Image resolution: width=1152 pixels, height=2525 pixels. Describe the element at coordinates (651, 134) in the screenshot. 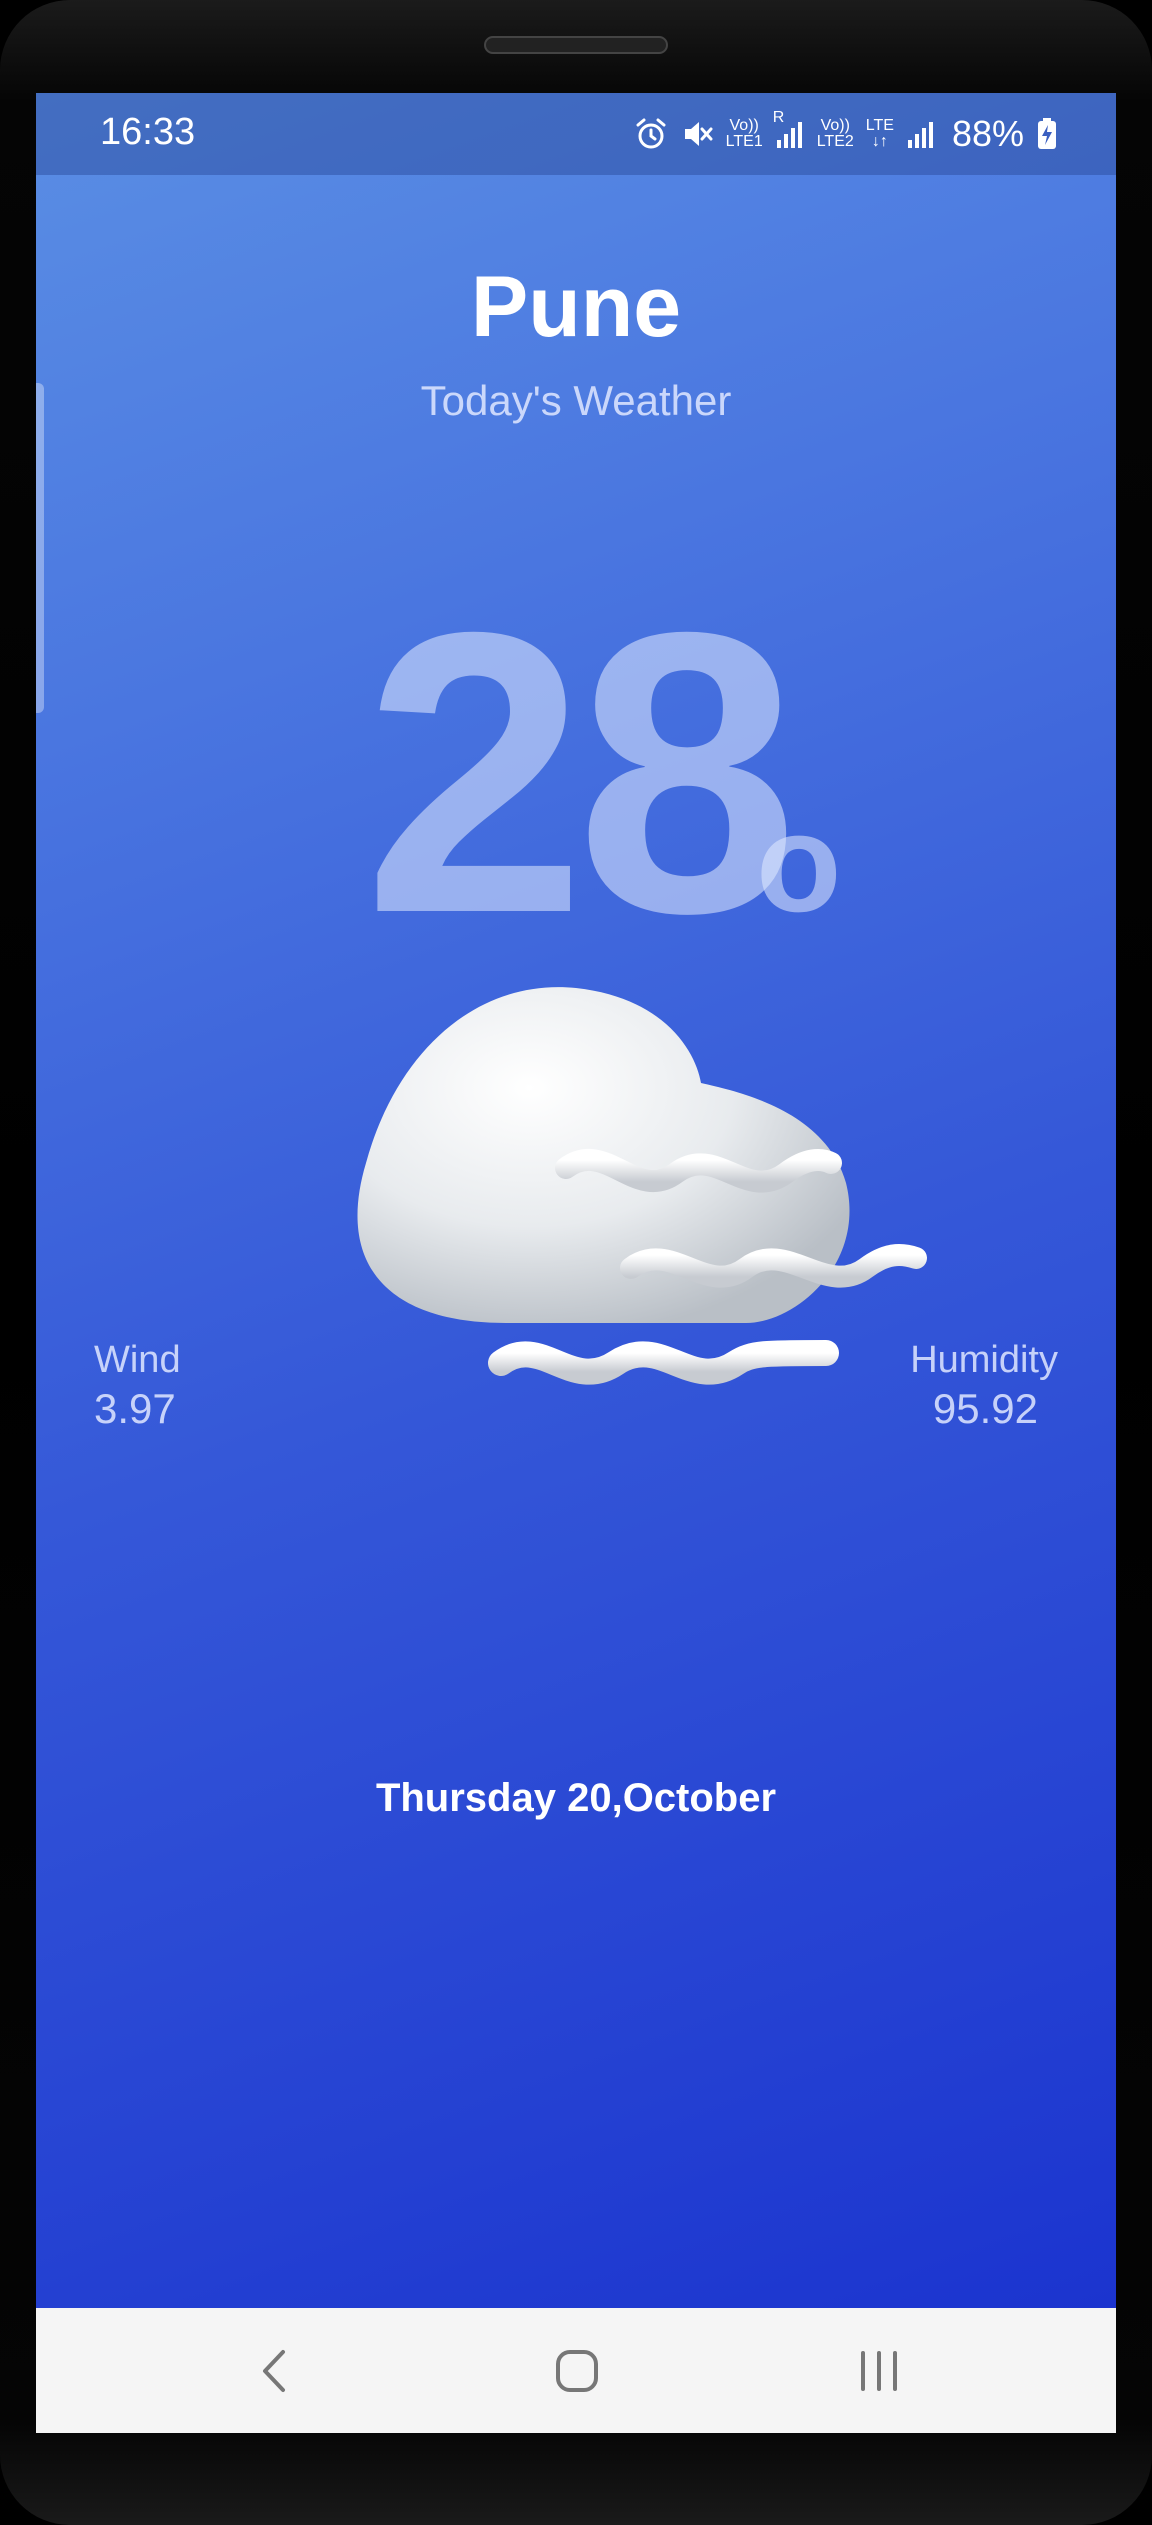

I see `alarm-icon` at that location.